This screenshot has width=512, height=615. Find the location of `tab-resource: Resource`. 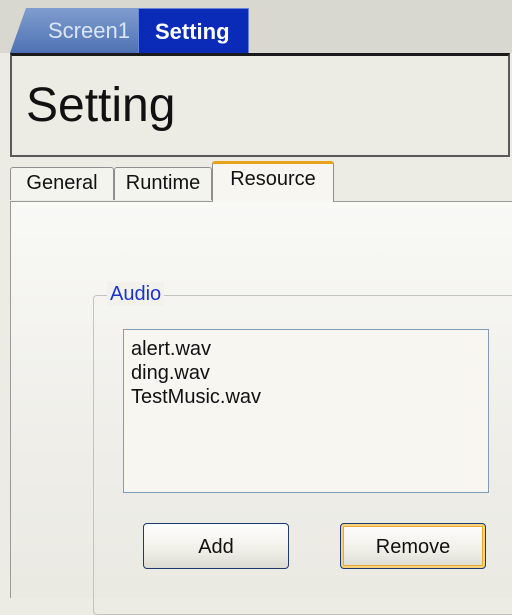

tab-resource: Resource is located at coordinates (273, 181).